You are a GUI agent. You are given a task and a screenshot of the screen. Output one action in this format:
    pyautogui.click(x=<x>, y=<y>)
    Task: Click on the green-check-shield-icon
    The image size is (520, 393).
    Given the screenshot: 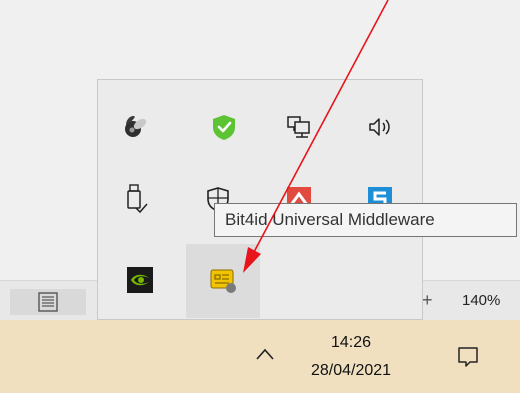 What is the action you would take?
    pyautogui.click(x=224, y=127)
    